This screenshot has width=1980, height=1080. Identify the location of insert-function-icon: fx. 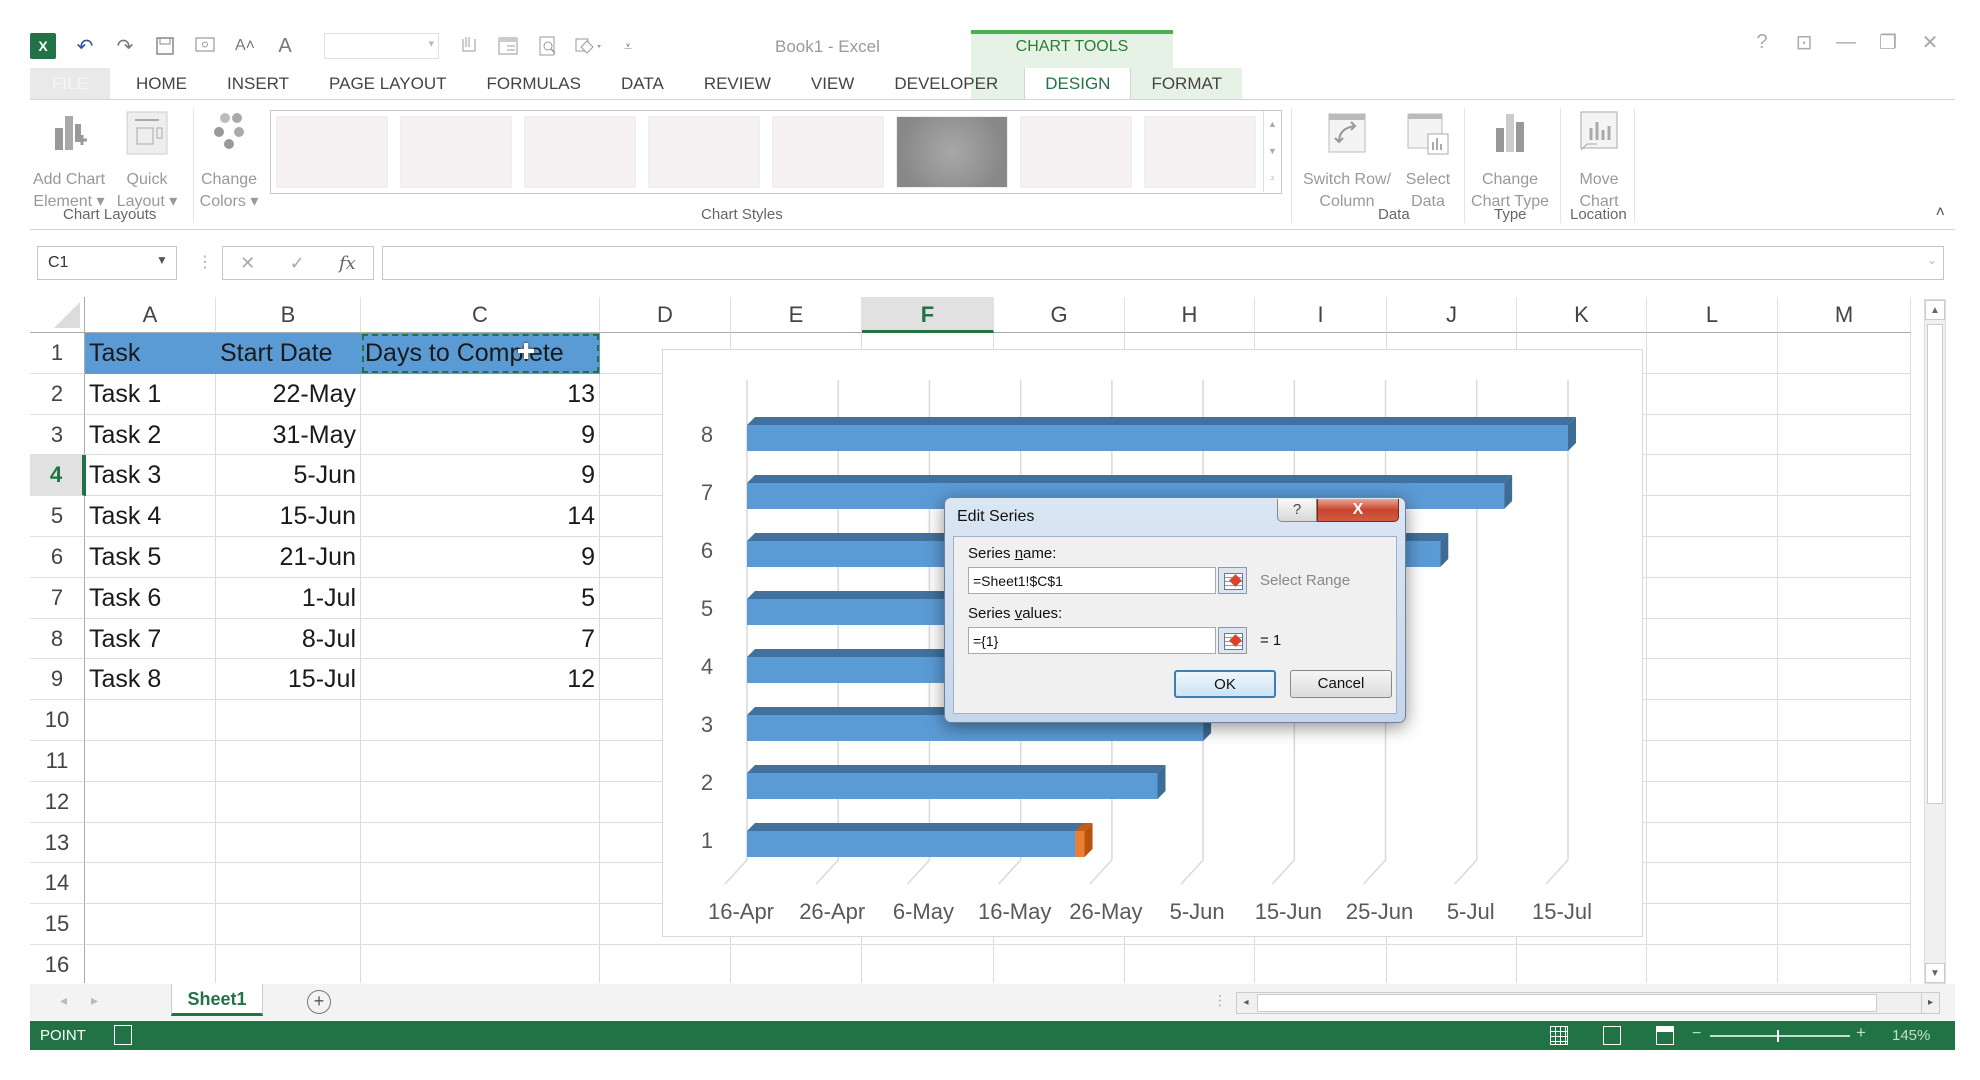
(347, 263).